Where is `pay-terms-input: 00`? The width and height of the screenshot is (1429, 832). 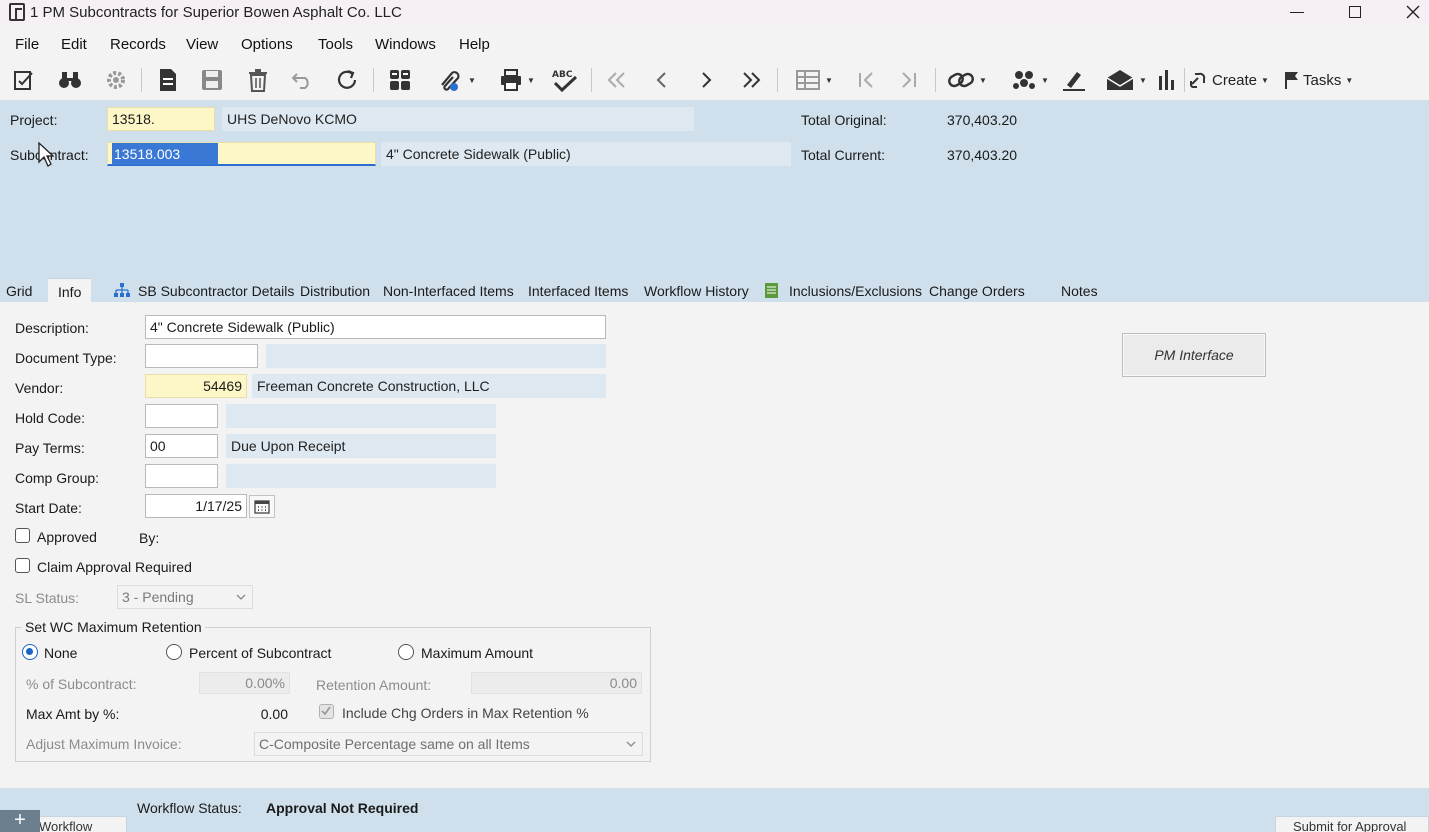 pay-terms-input: 00 is located at coordinates (181, 446).